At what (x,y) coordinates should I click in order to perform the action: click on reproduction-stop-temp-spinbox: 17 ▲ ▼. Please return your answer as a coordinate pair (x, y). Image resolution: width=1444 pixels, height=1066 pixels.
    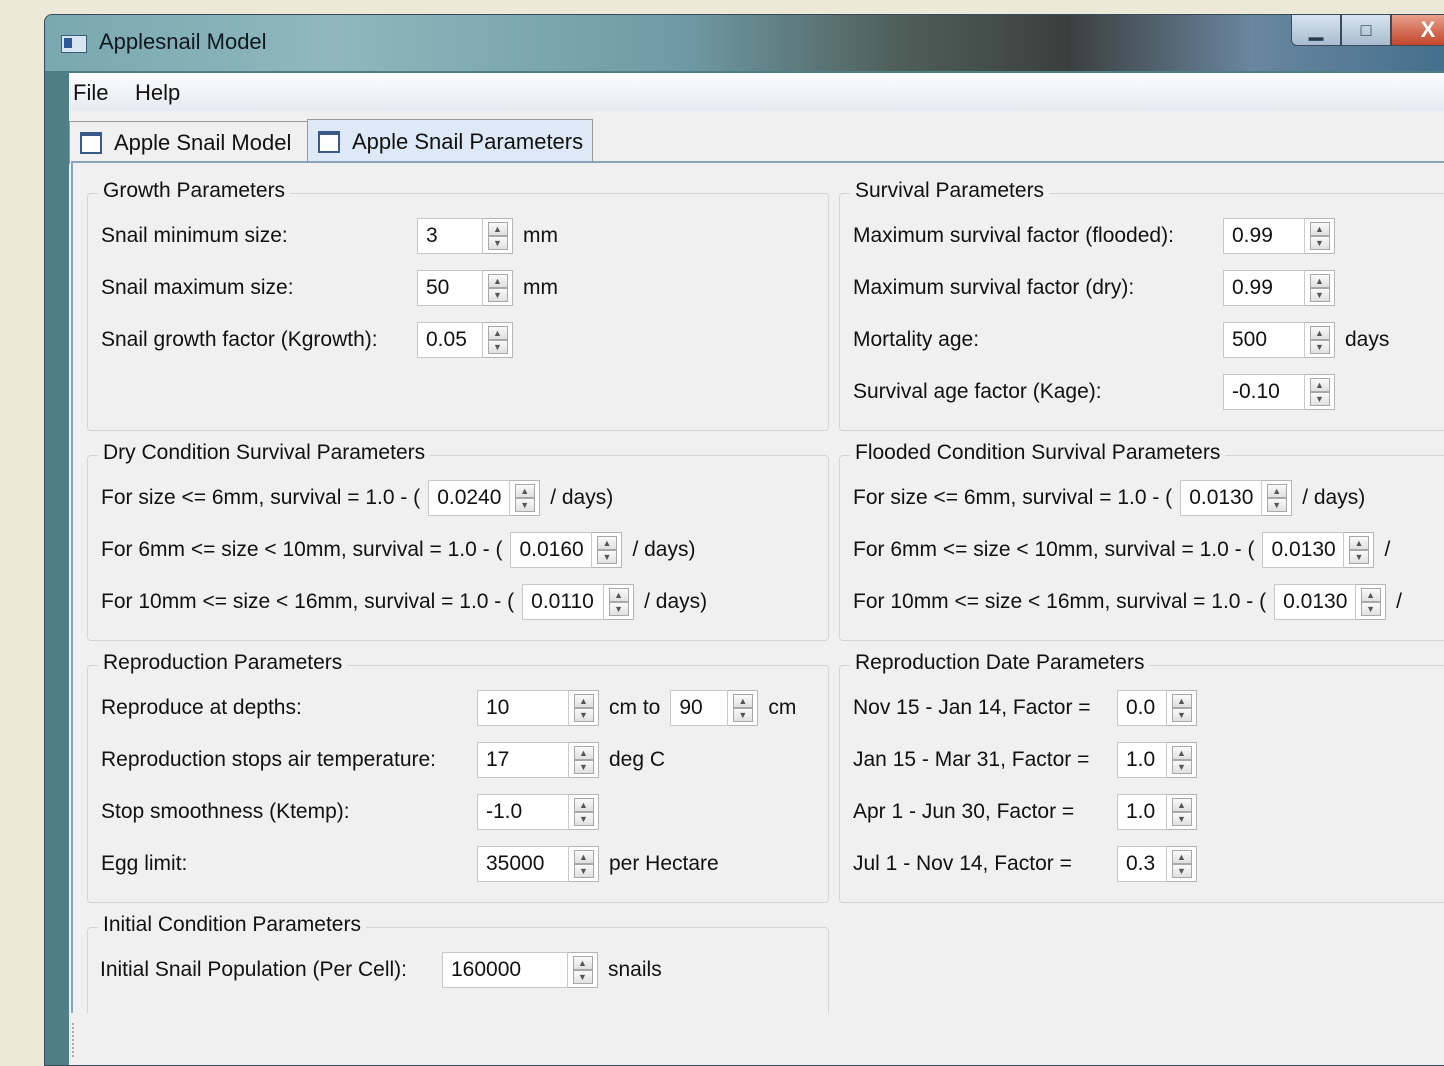
    Looking at the image, I should click on (538, 760).